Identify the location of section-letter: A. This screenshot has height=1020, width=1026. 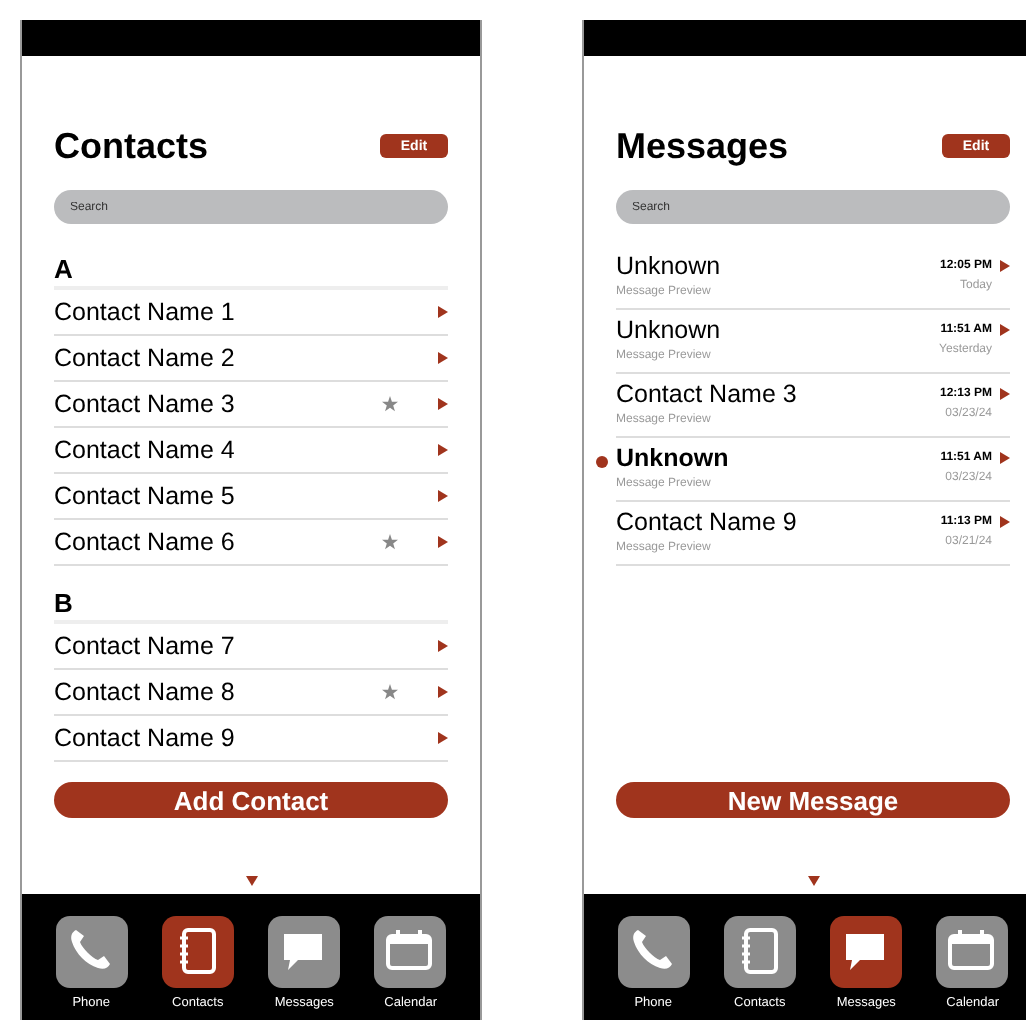
(251, 273).